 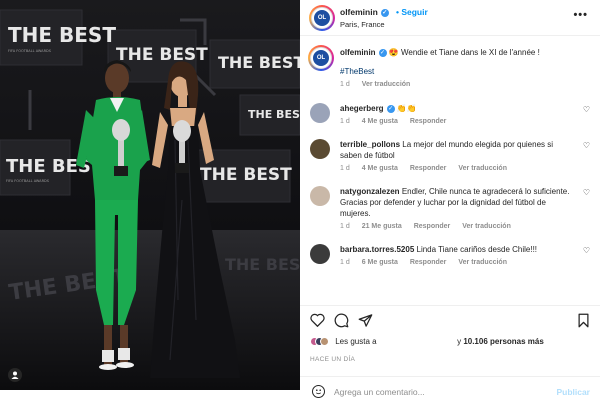 What do you see at coordinates (382, 226) in the screenshot?
I see `comment-likes: 21 Me gusta` at bounding box center [382, 226].